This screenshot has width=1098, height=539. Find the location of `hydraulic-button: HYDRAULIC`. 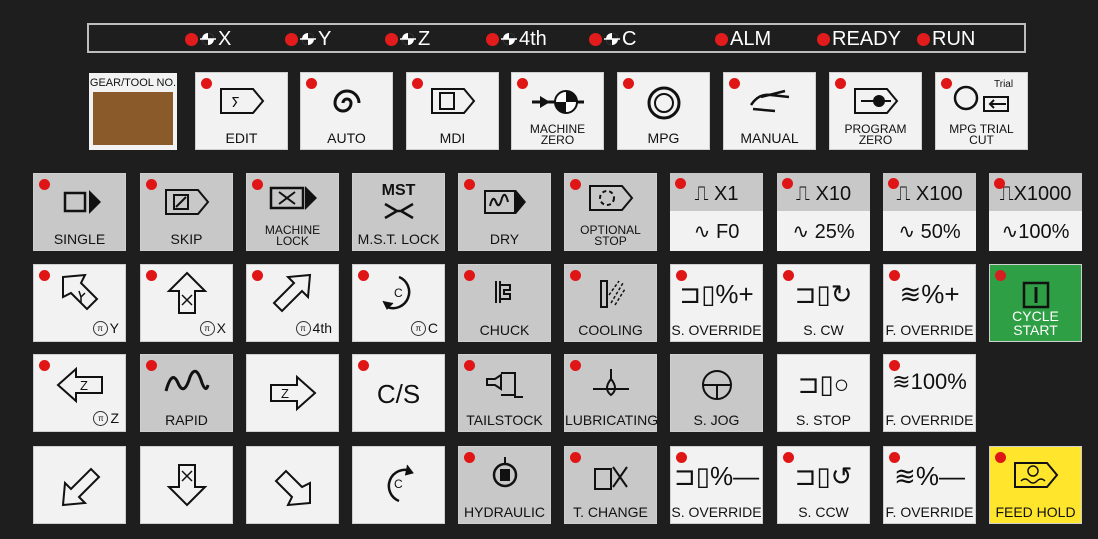

hydraulic-button: HYDRAULIC is located at coordinates (504, 485).